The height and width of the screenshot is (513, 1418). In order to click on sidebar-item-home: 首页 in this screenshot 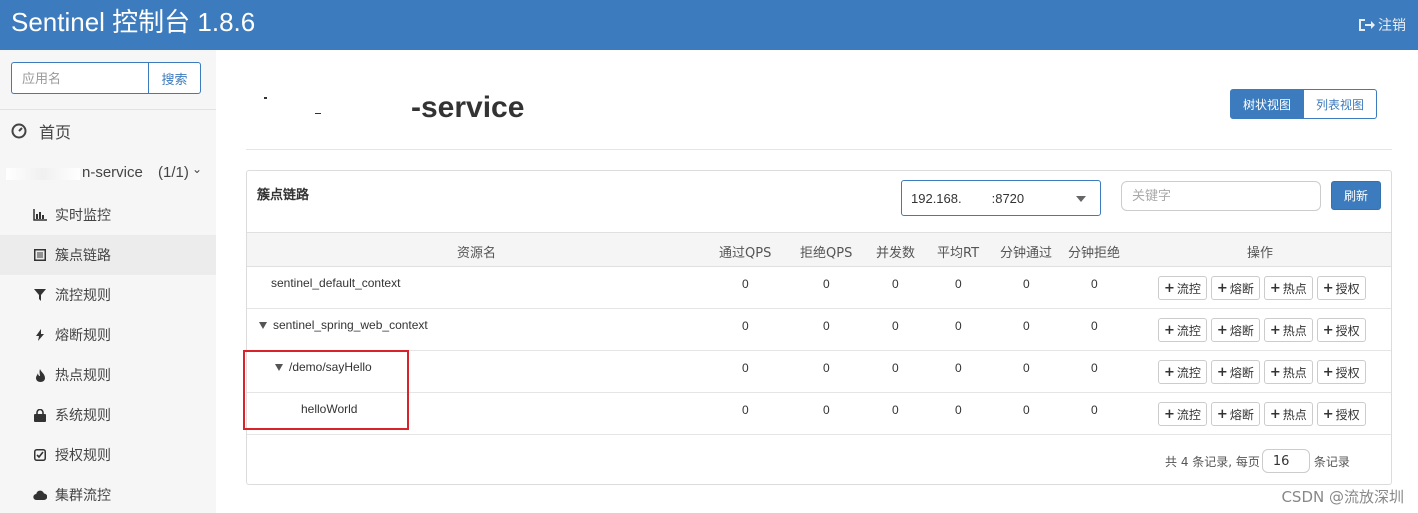, I will do `click(41, 131)`.